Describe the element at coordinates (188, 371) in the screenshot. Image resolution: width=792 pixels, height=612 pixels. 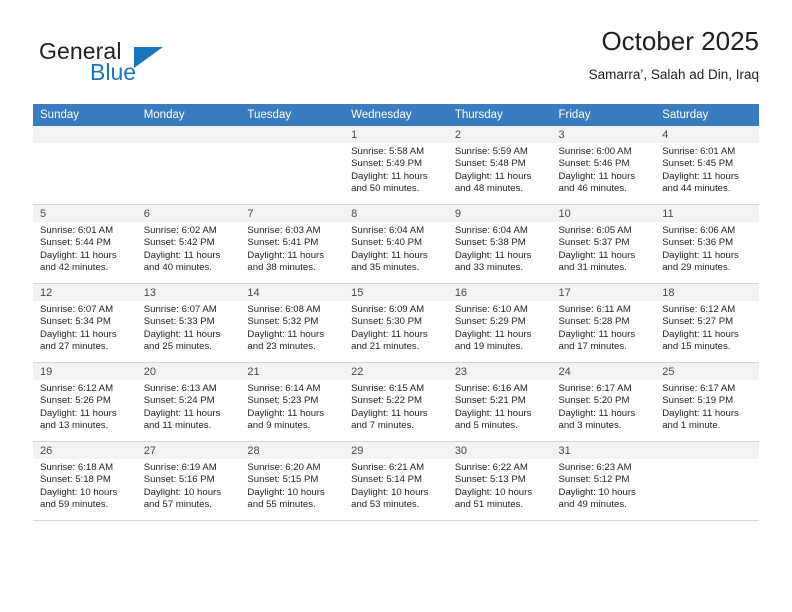
I see `day-number: 20` at that location.